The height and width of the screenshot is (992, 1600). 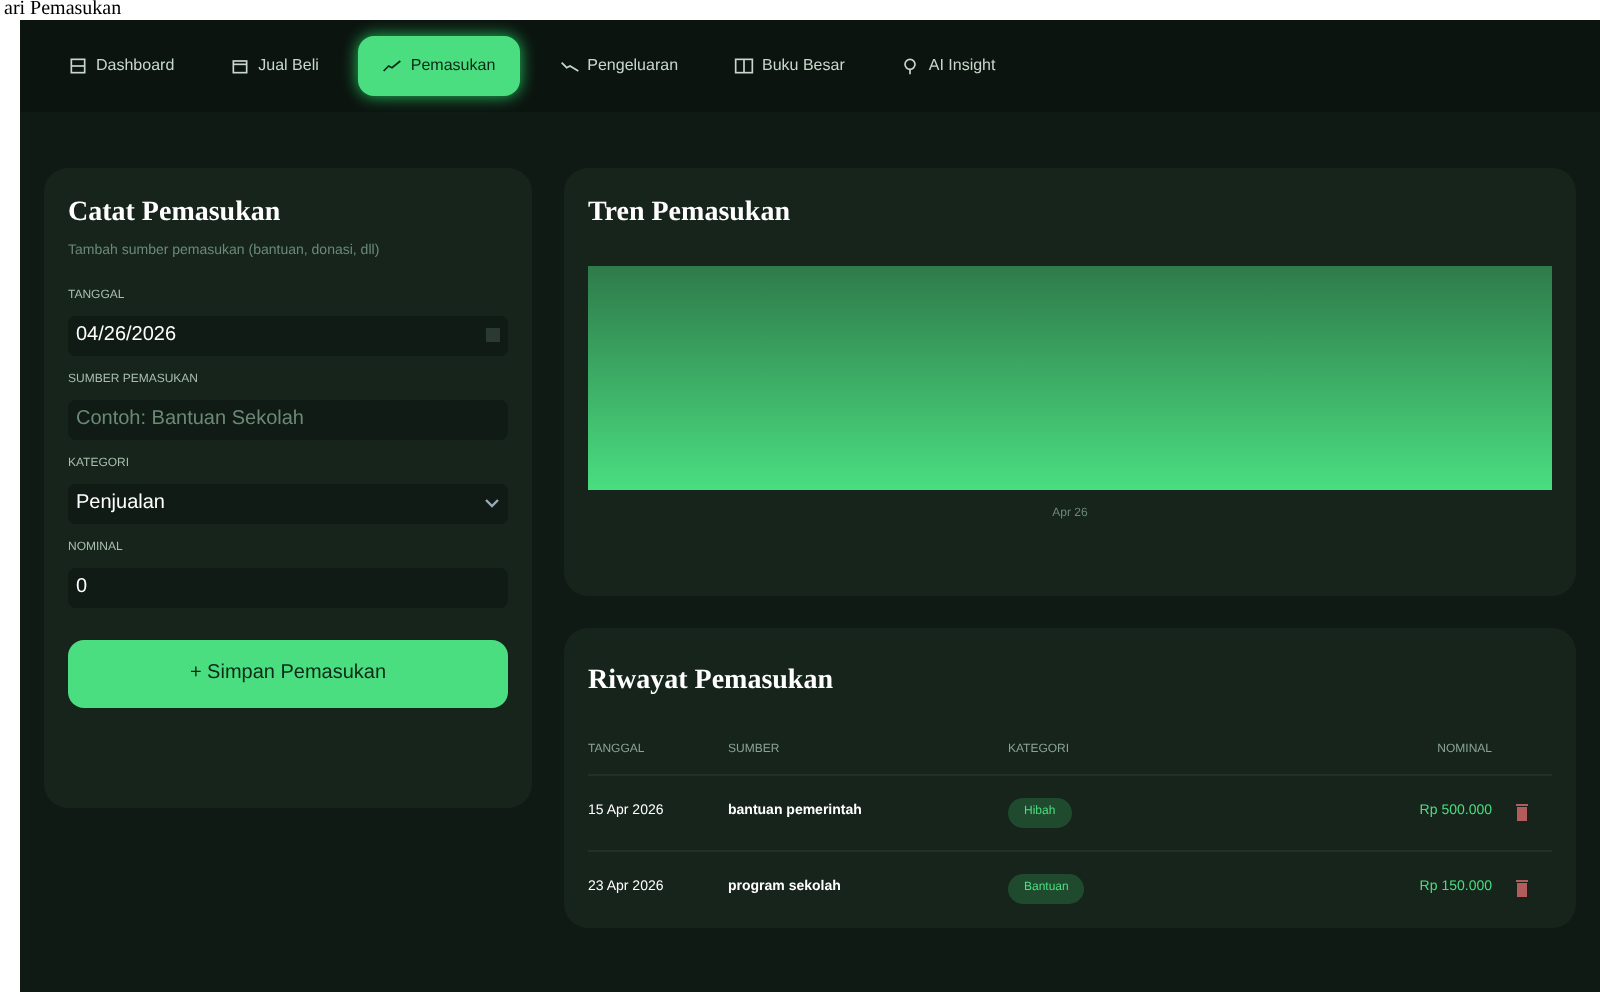 What do you see at coordinates (78, 66) in the screenshot?
I see `grid-icon` at bounding box center [78, 66].